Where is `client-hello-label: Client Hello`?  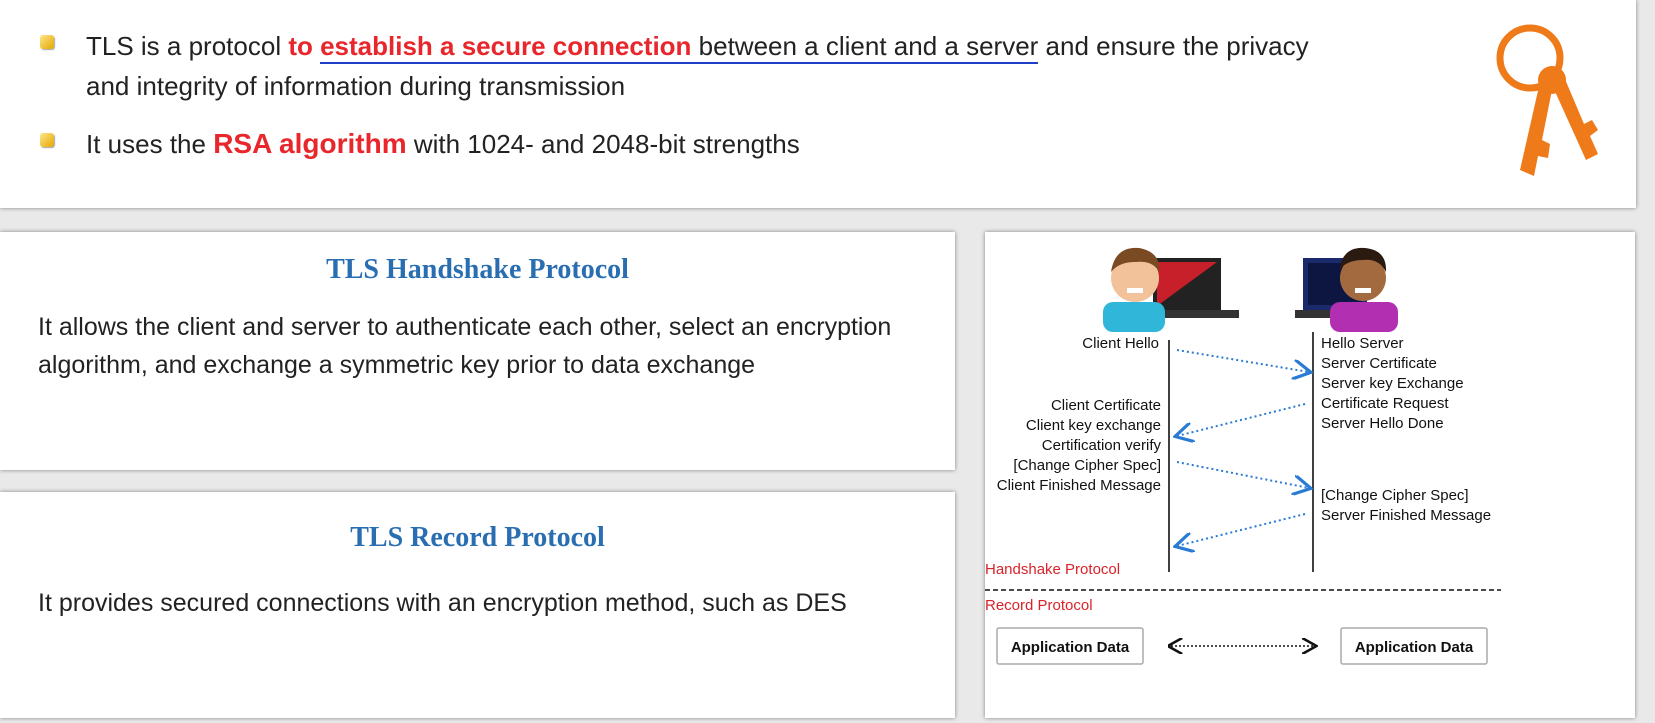 client-hello-label: Client Hello is located at coordinates (1120, 343).